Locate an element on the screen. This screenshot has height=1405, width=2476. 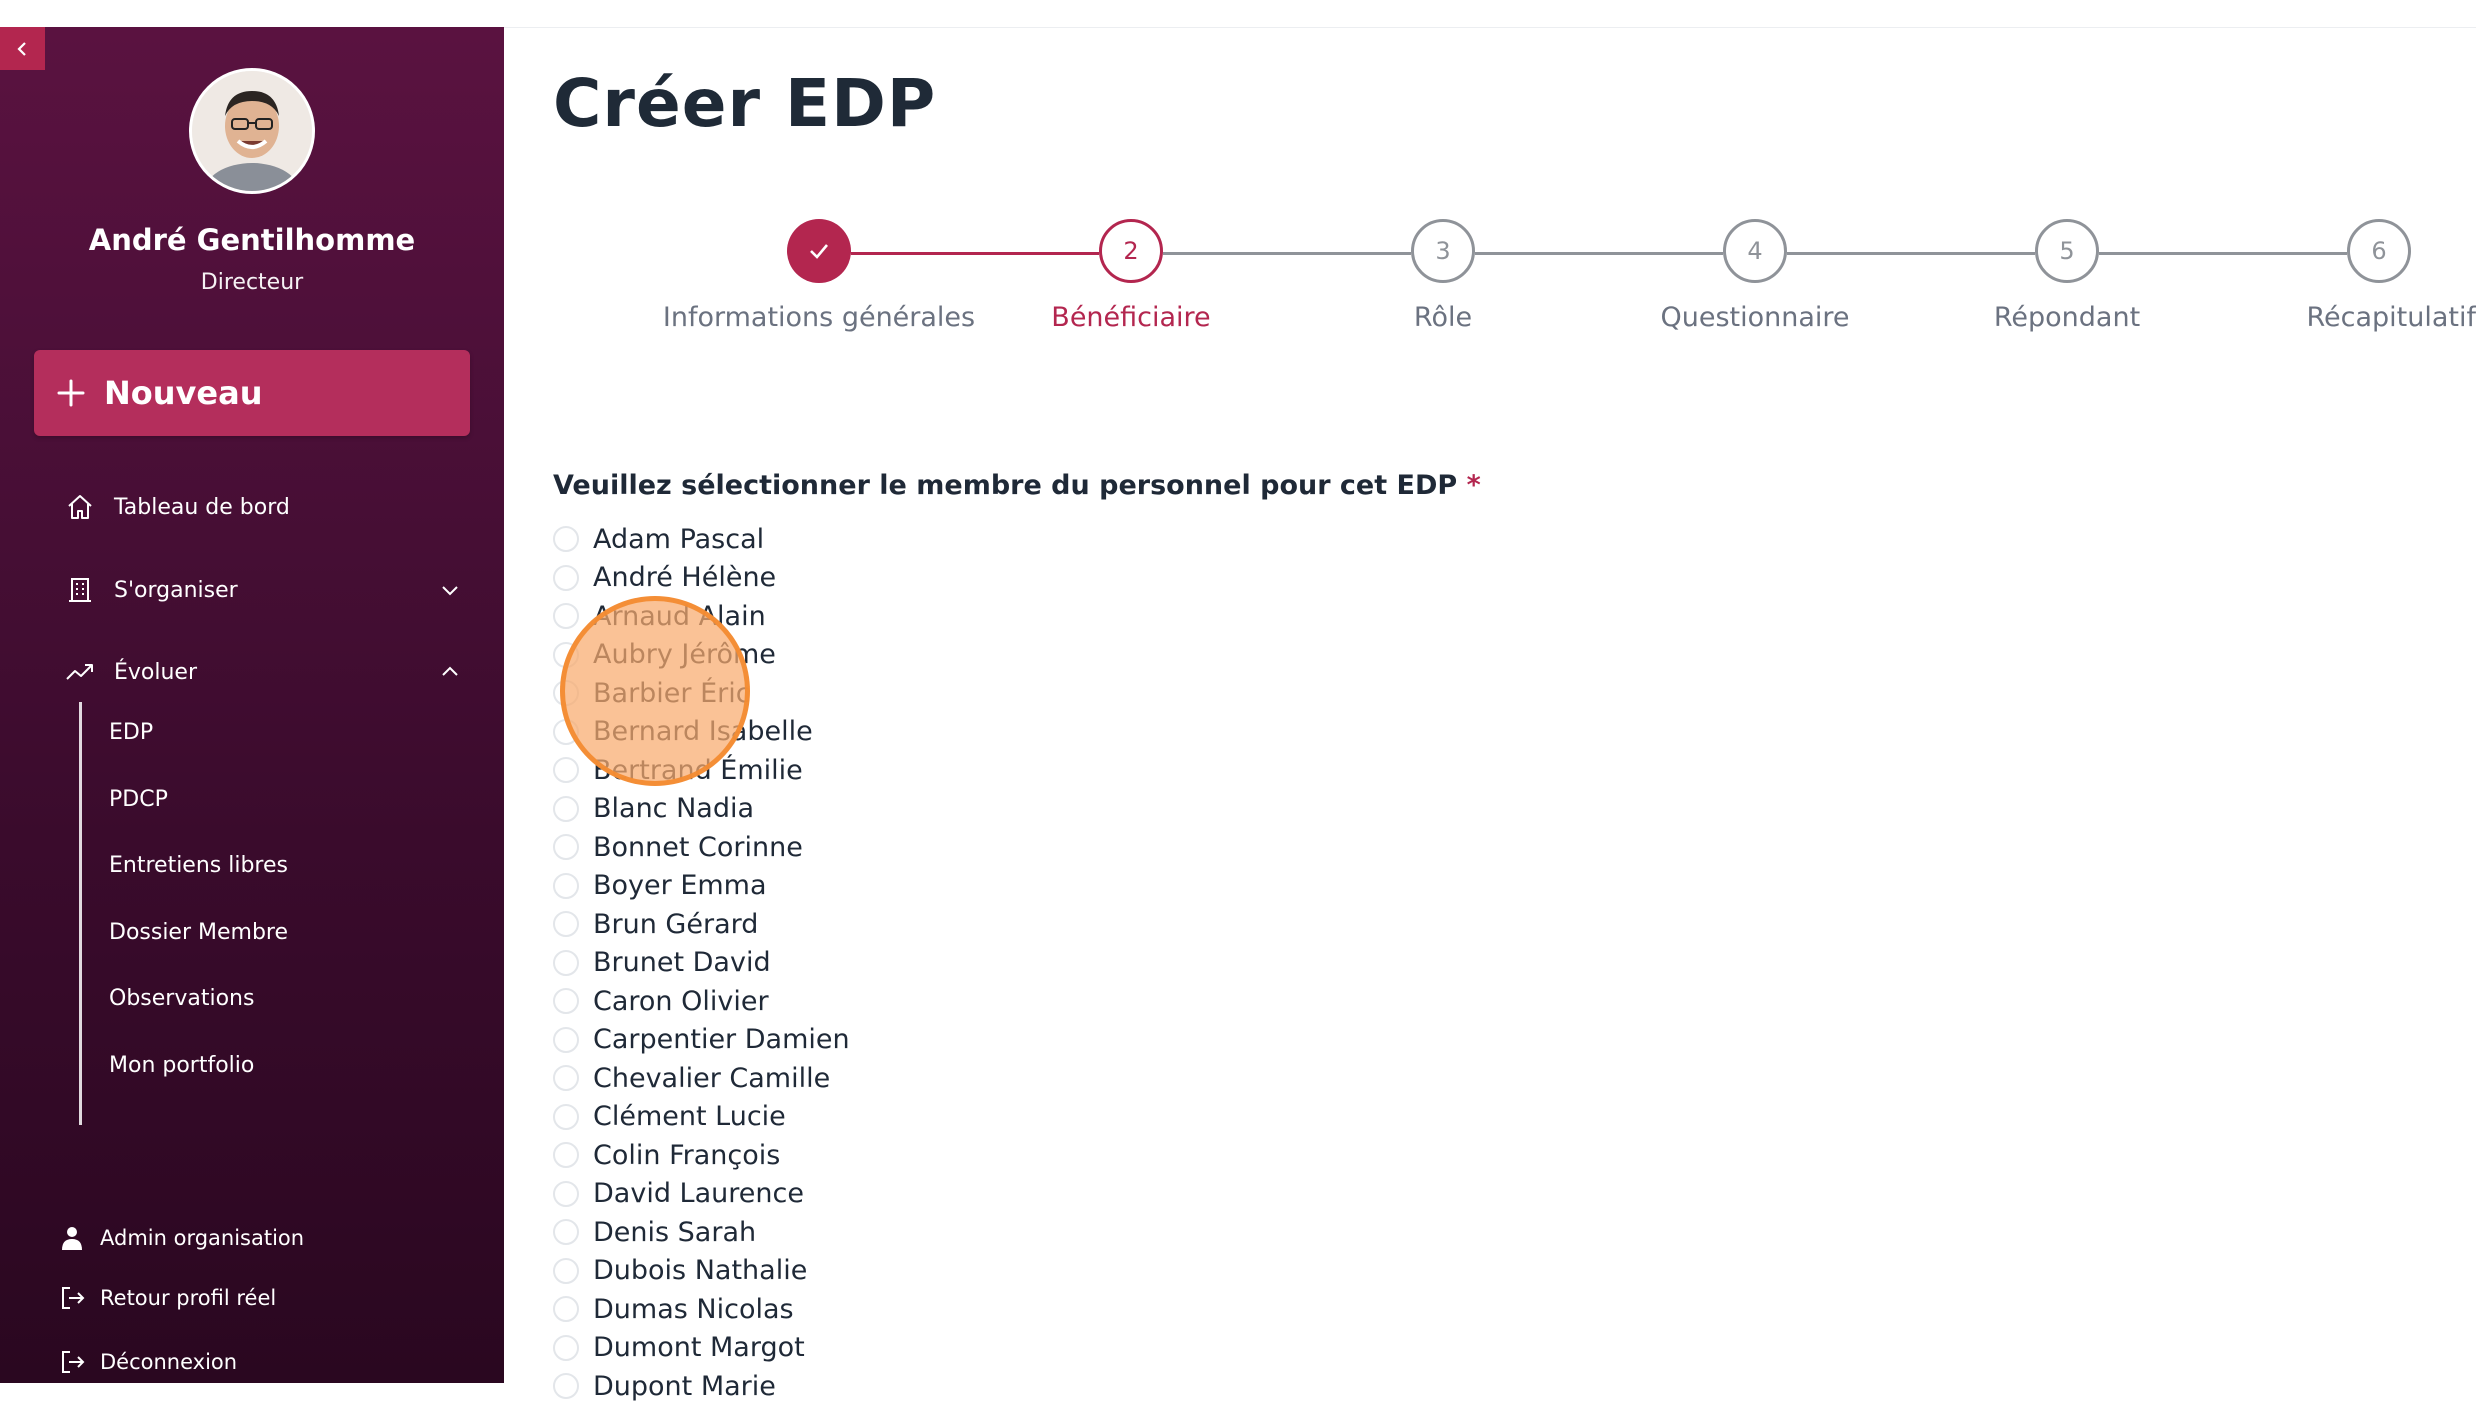
member-radio-option: Bonnet Corinne is located at coordinates (678, 847).